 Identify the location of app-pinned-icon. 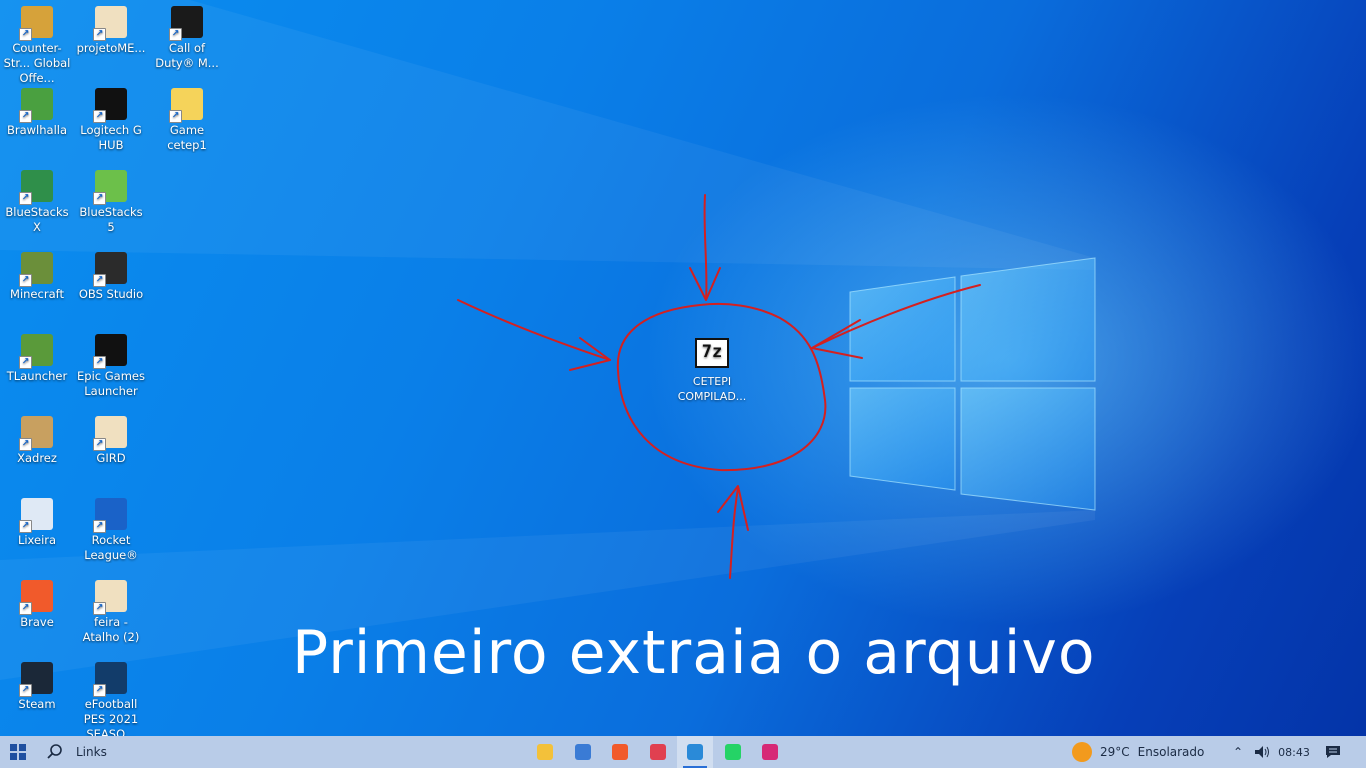
(657, 752).